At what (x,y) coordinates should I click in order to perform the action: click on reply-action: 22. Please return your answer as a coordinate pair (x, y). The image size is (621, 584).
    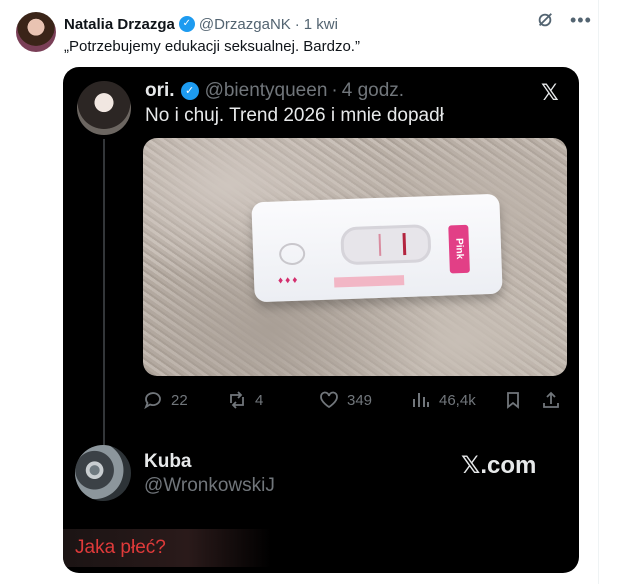
    Looking at the image, I should click on (165, 400).